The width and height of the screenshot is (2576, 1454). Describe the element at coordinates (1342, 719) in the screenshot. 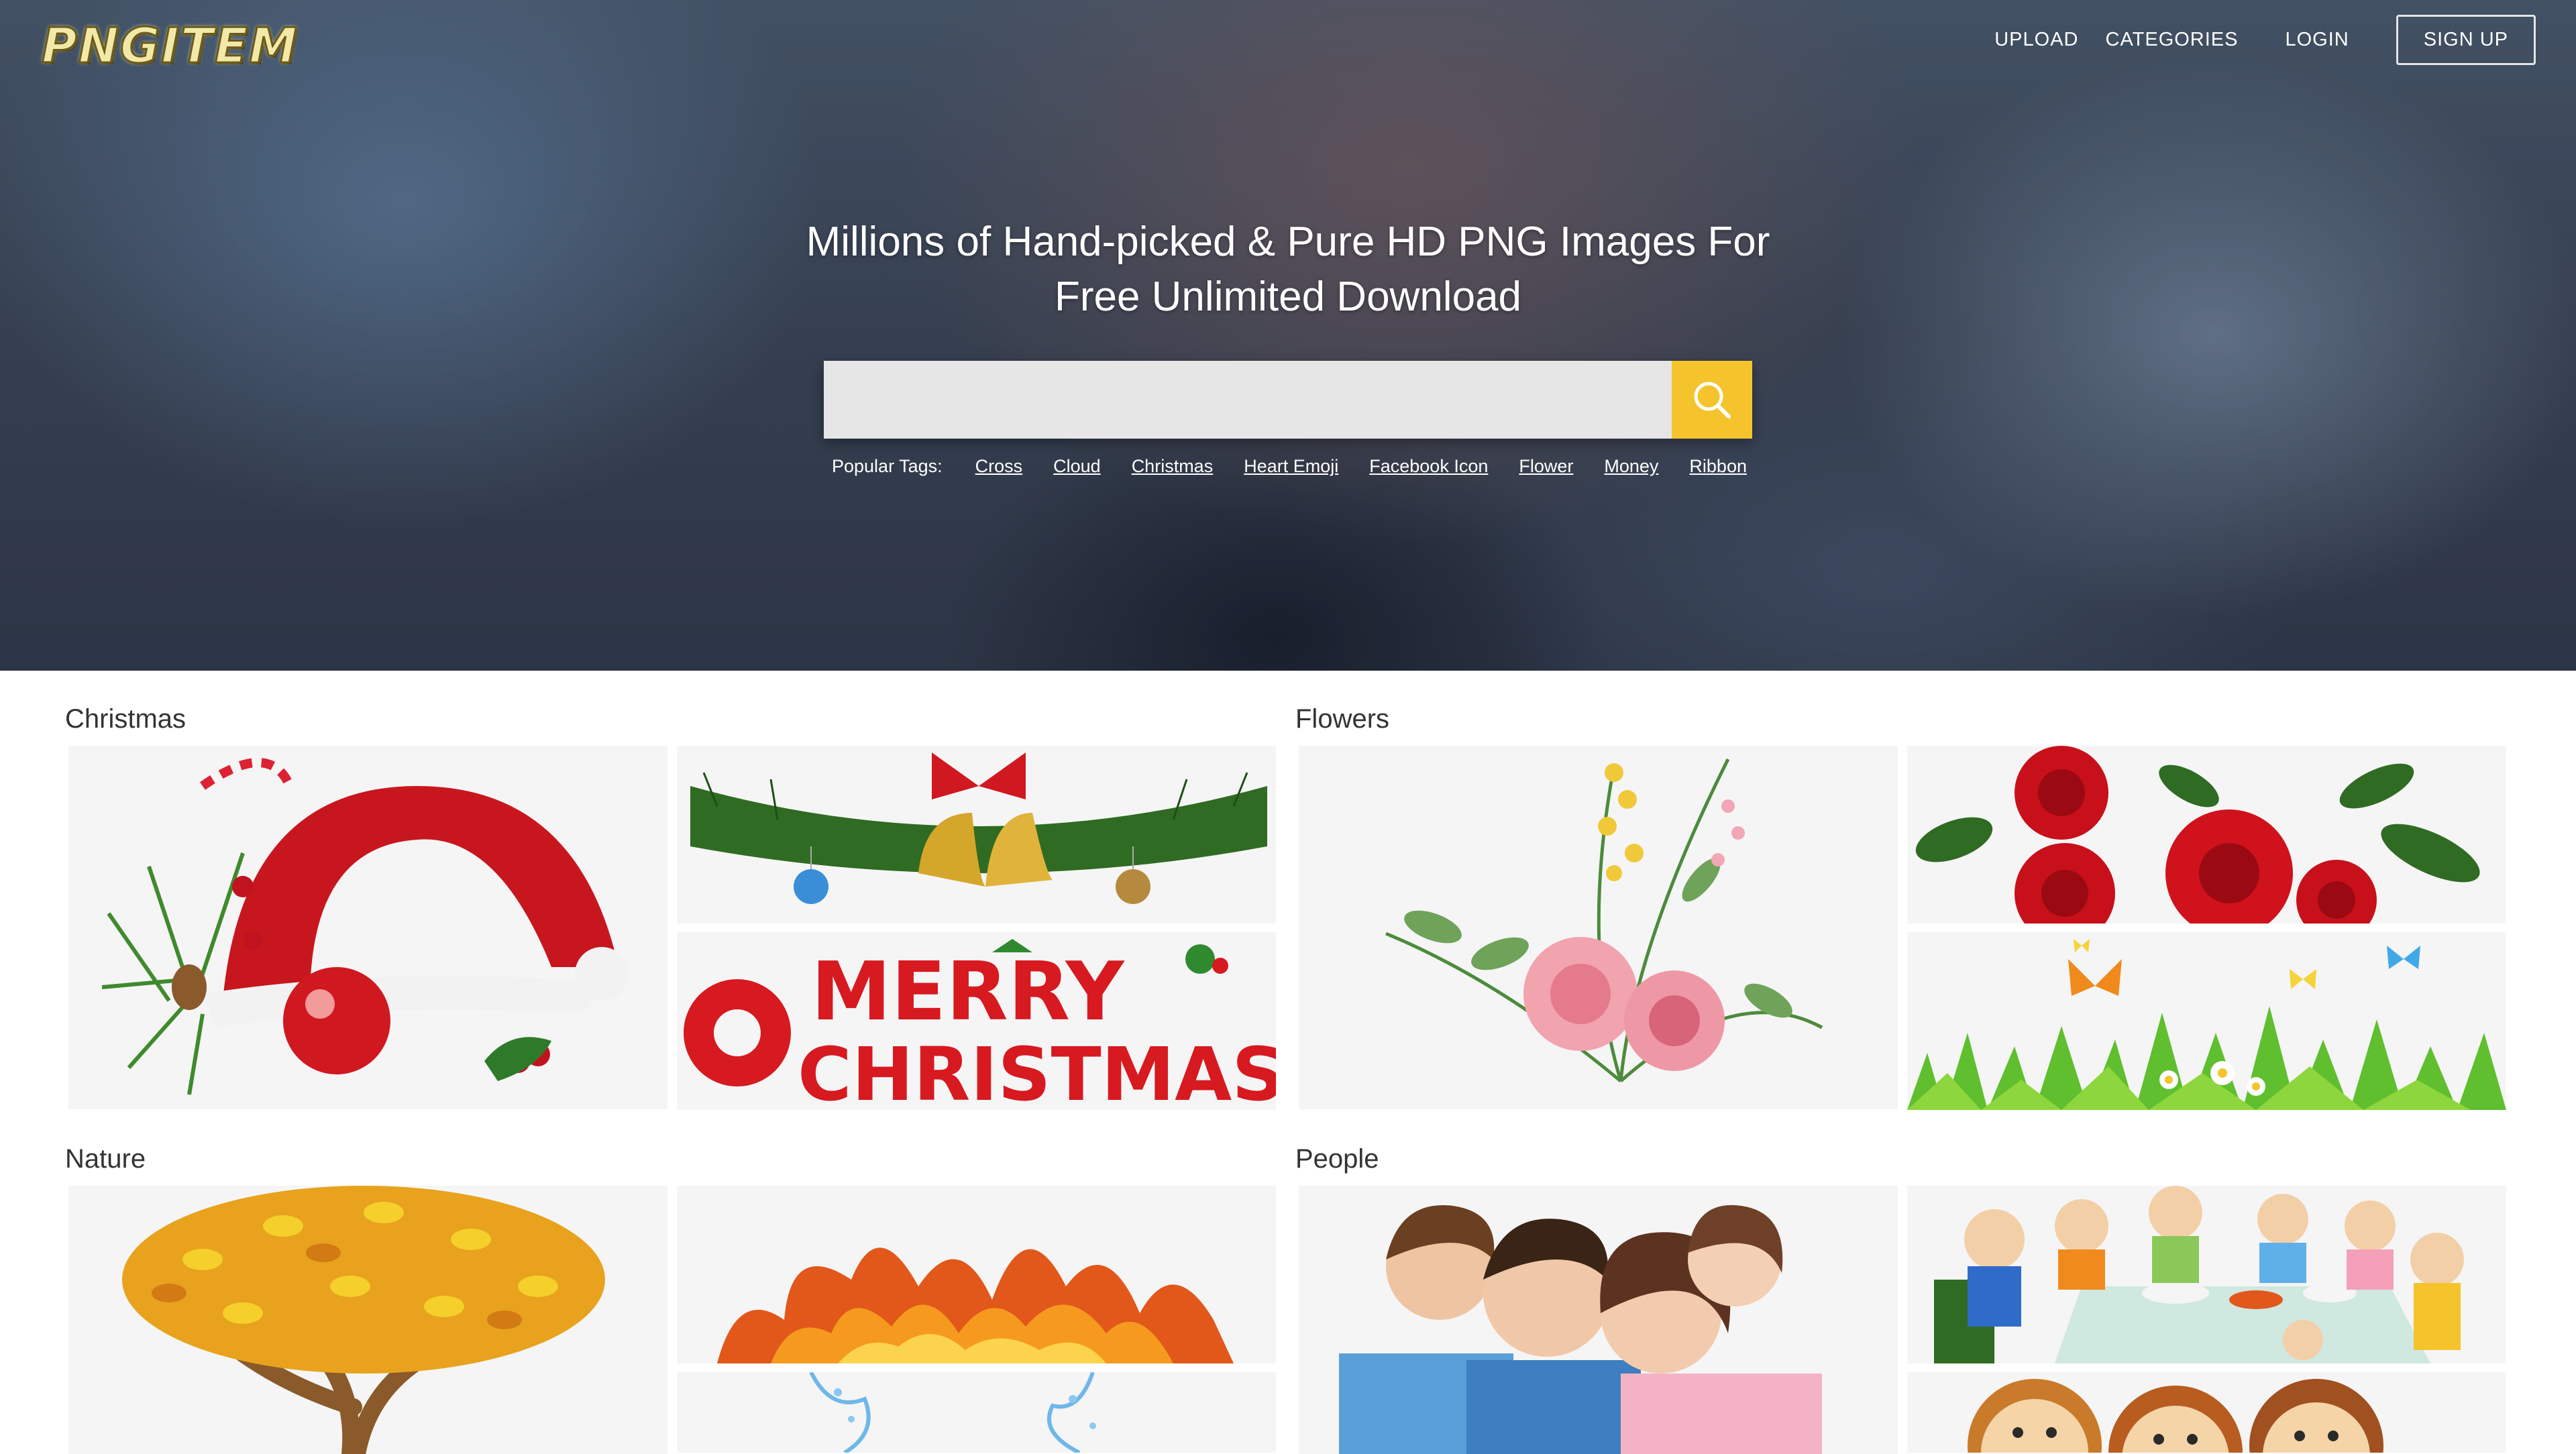

I see `category-title: Flowers` at that location.